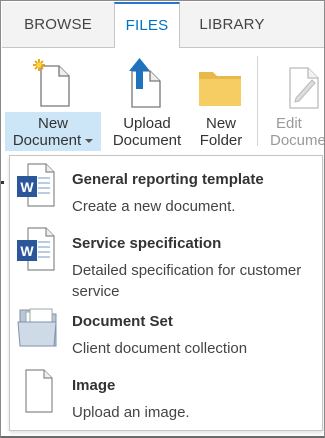  Describe the element at coordinates (89, 141) in the screenshot. I see `chevron-down-icon` at that location.